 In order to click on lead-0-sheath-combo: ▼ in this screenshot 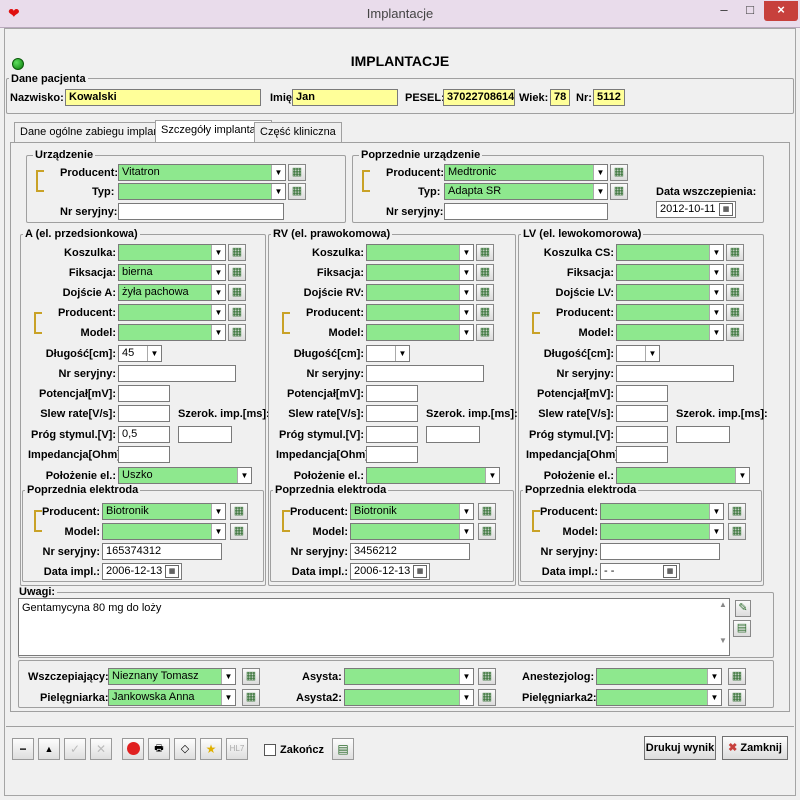, I will do `click(172, 252)`.